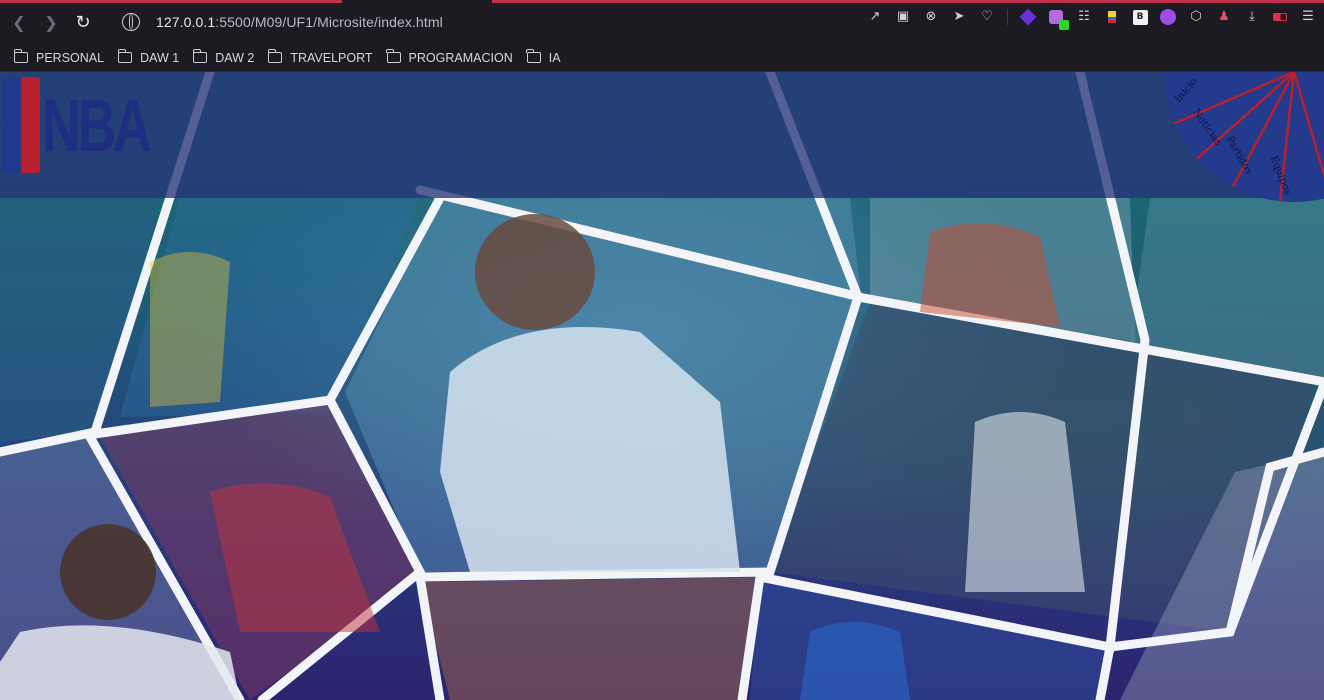 The width and height of the screenshot is (1324, 700). What do you see at coordinates (70, 57) in the screenshot?
I see `bookmark-label: PERSONAL` at bounding box center [70, 57].